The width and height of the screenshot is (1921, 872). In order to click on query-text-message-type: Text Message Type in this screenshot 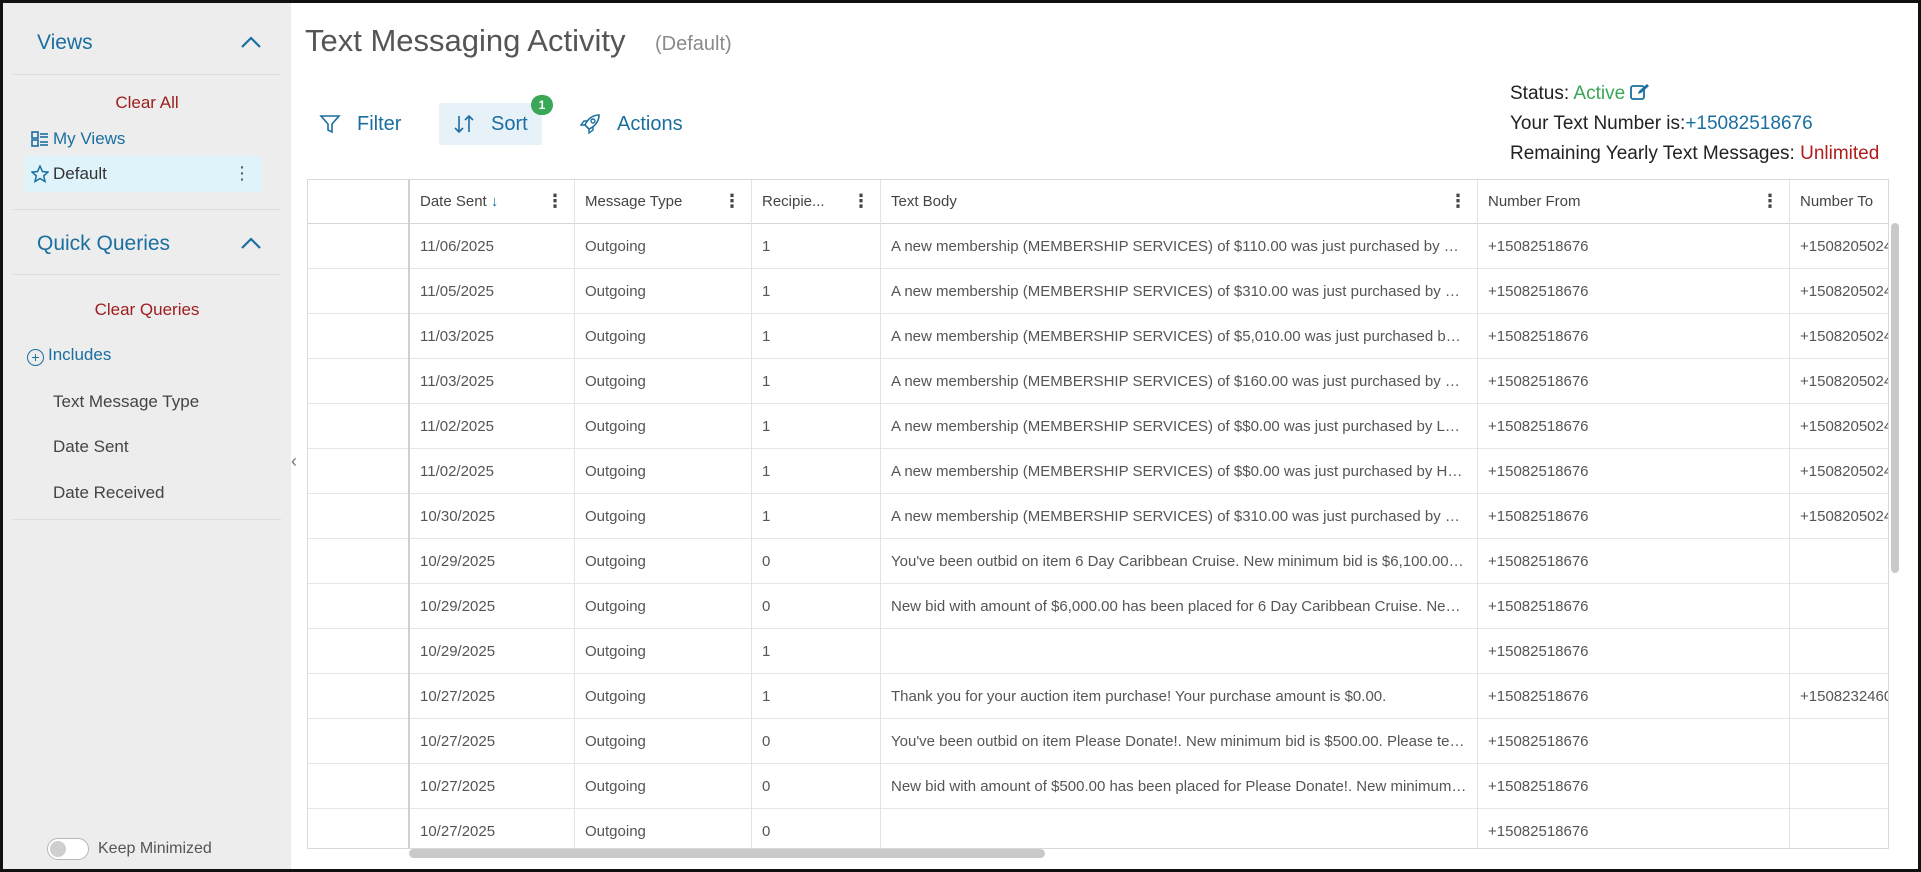, I will do `click(126, 402)`.